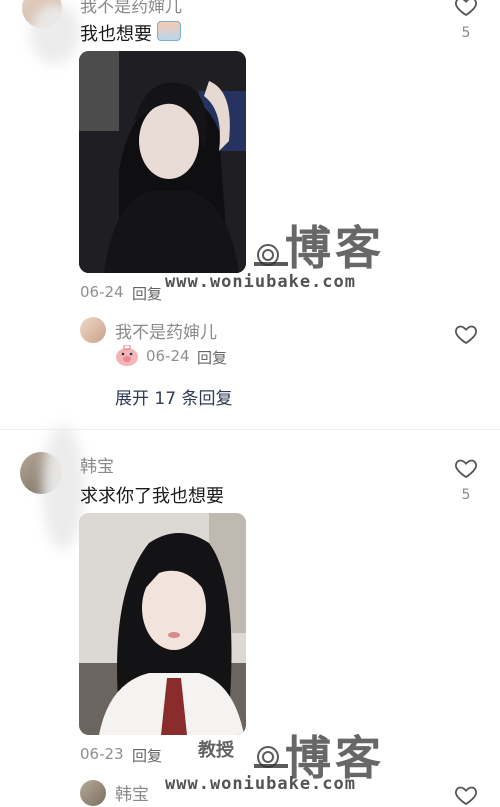  I want to click on watermark: 博客 教授 www.woniubake.com, so click(255, 762).